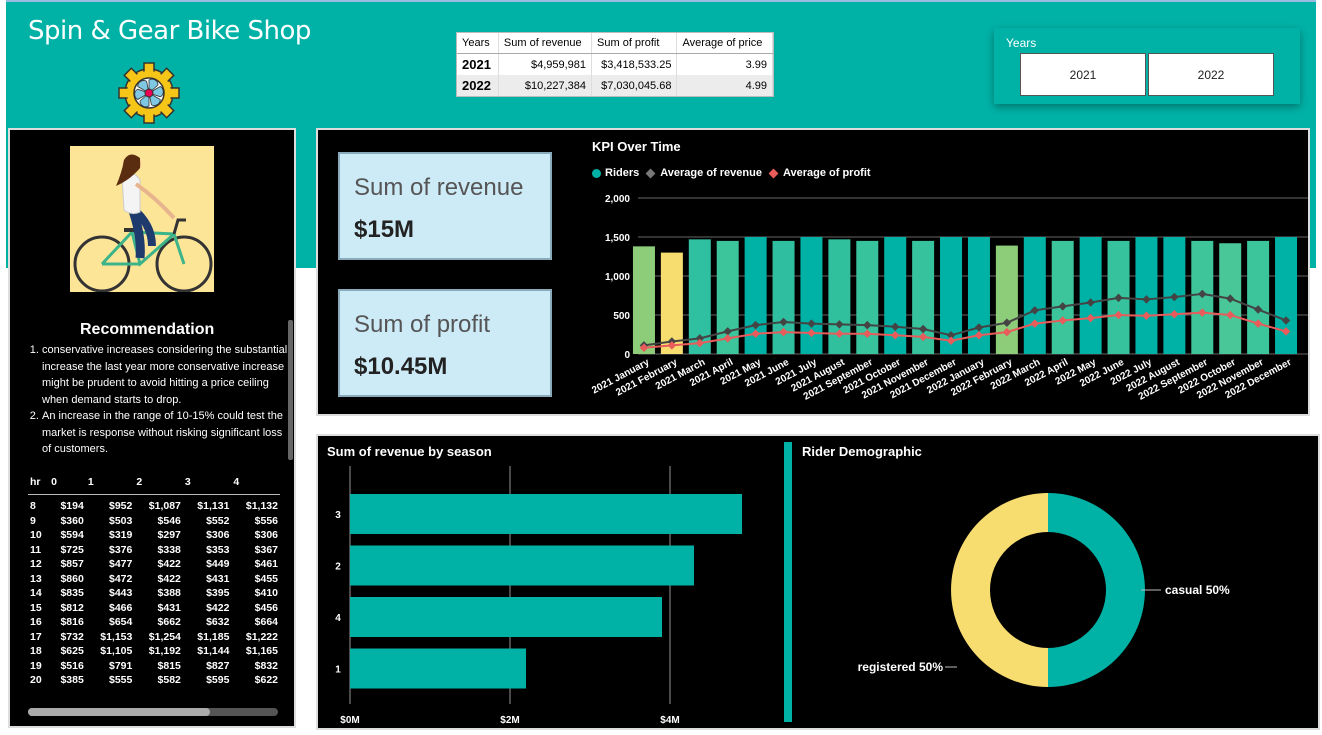 This screenshot has height=735, width=1322. Describe the element at coordinates (154, 579) in the screenshot. I see `table-row: 13 $860 $472 $422 $431 $455` at that location.